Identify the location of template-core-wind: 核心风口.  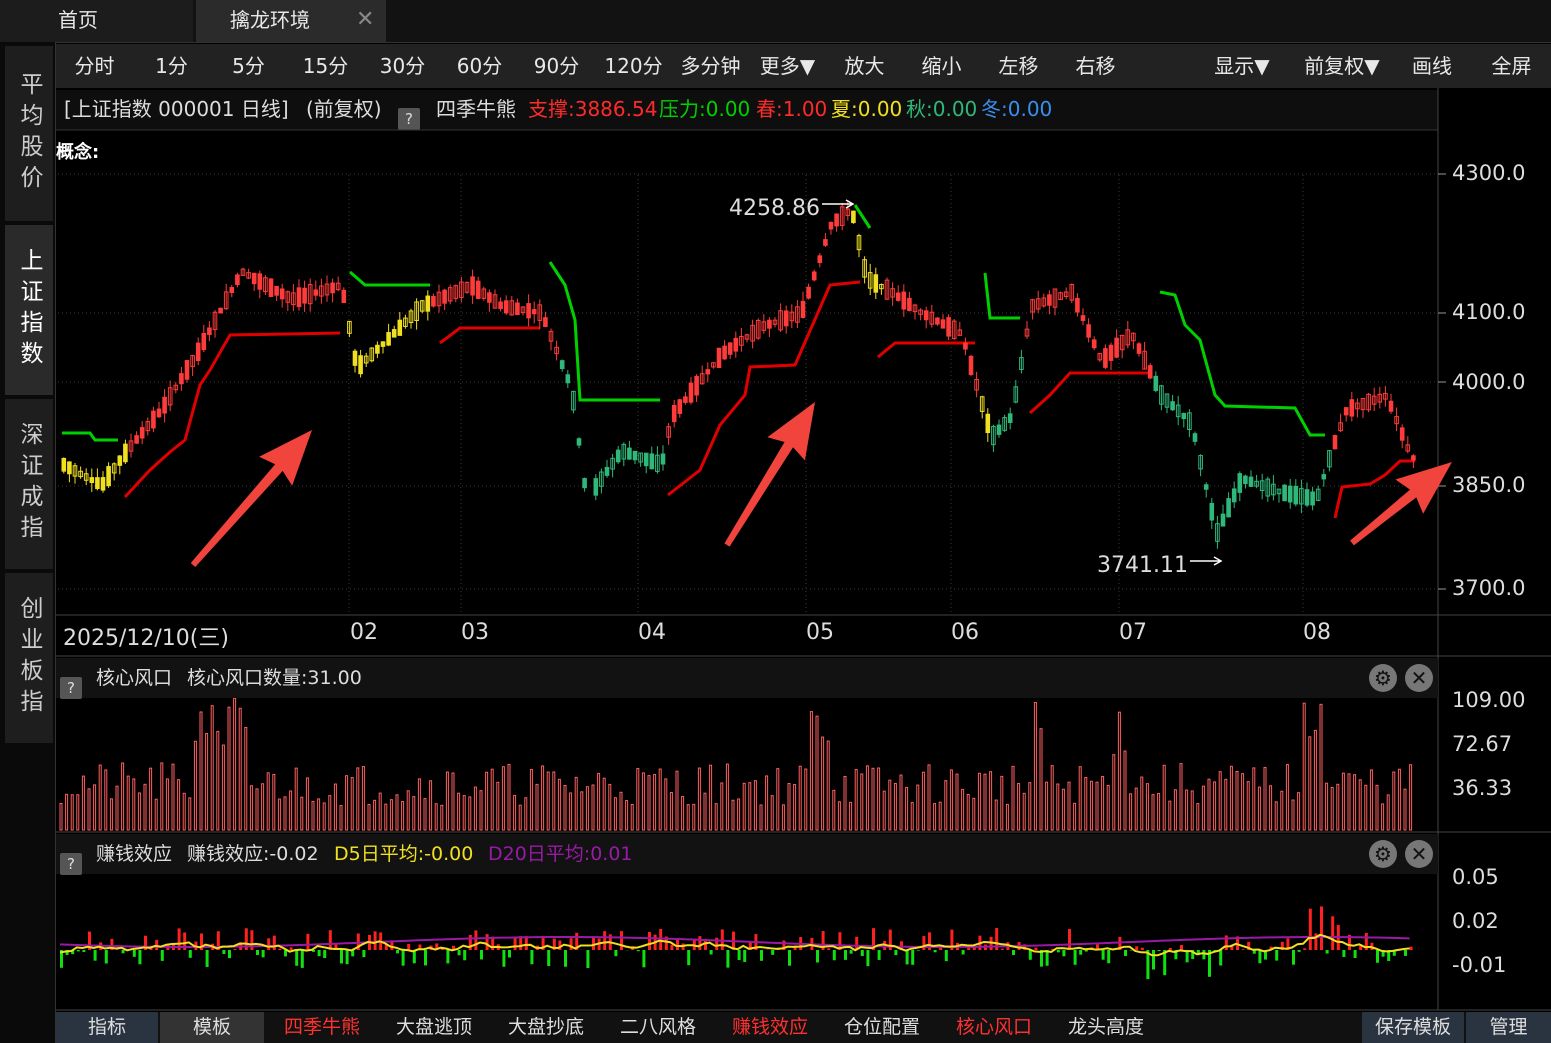
(994, 1027).